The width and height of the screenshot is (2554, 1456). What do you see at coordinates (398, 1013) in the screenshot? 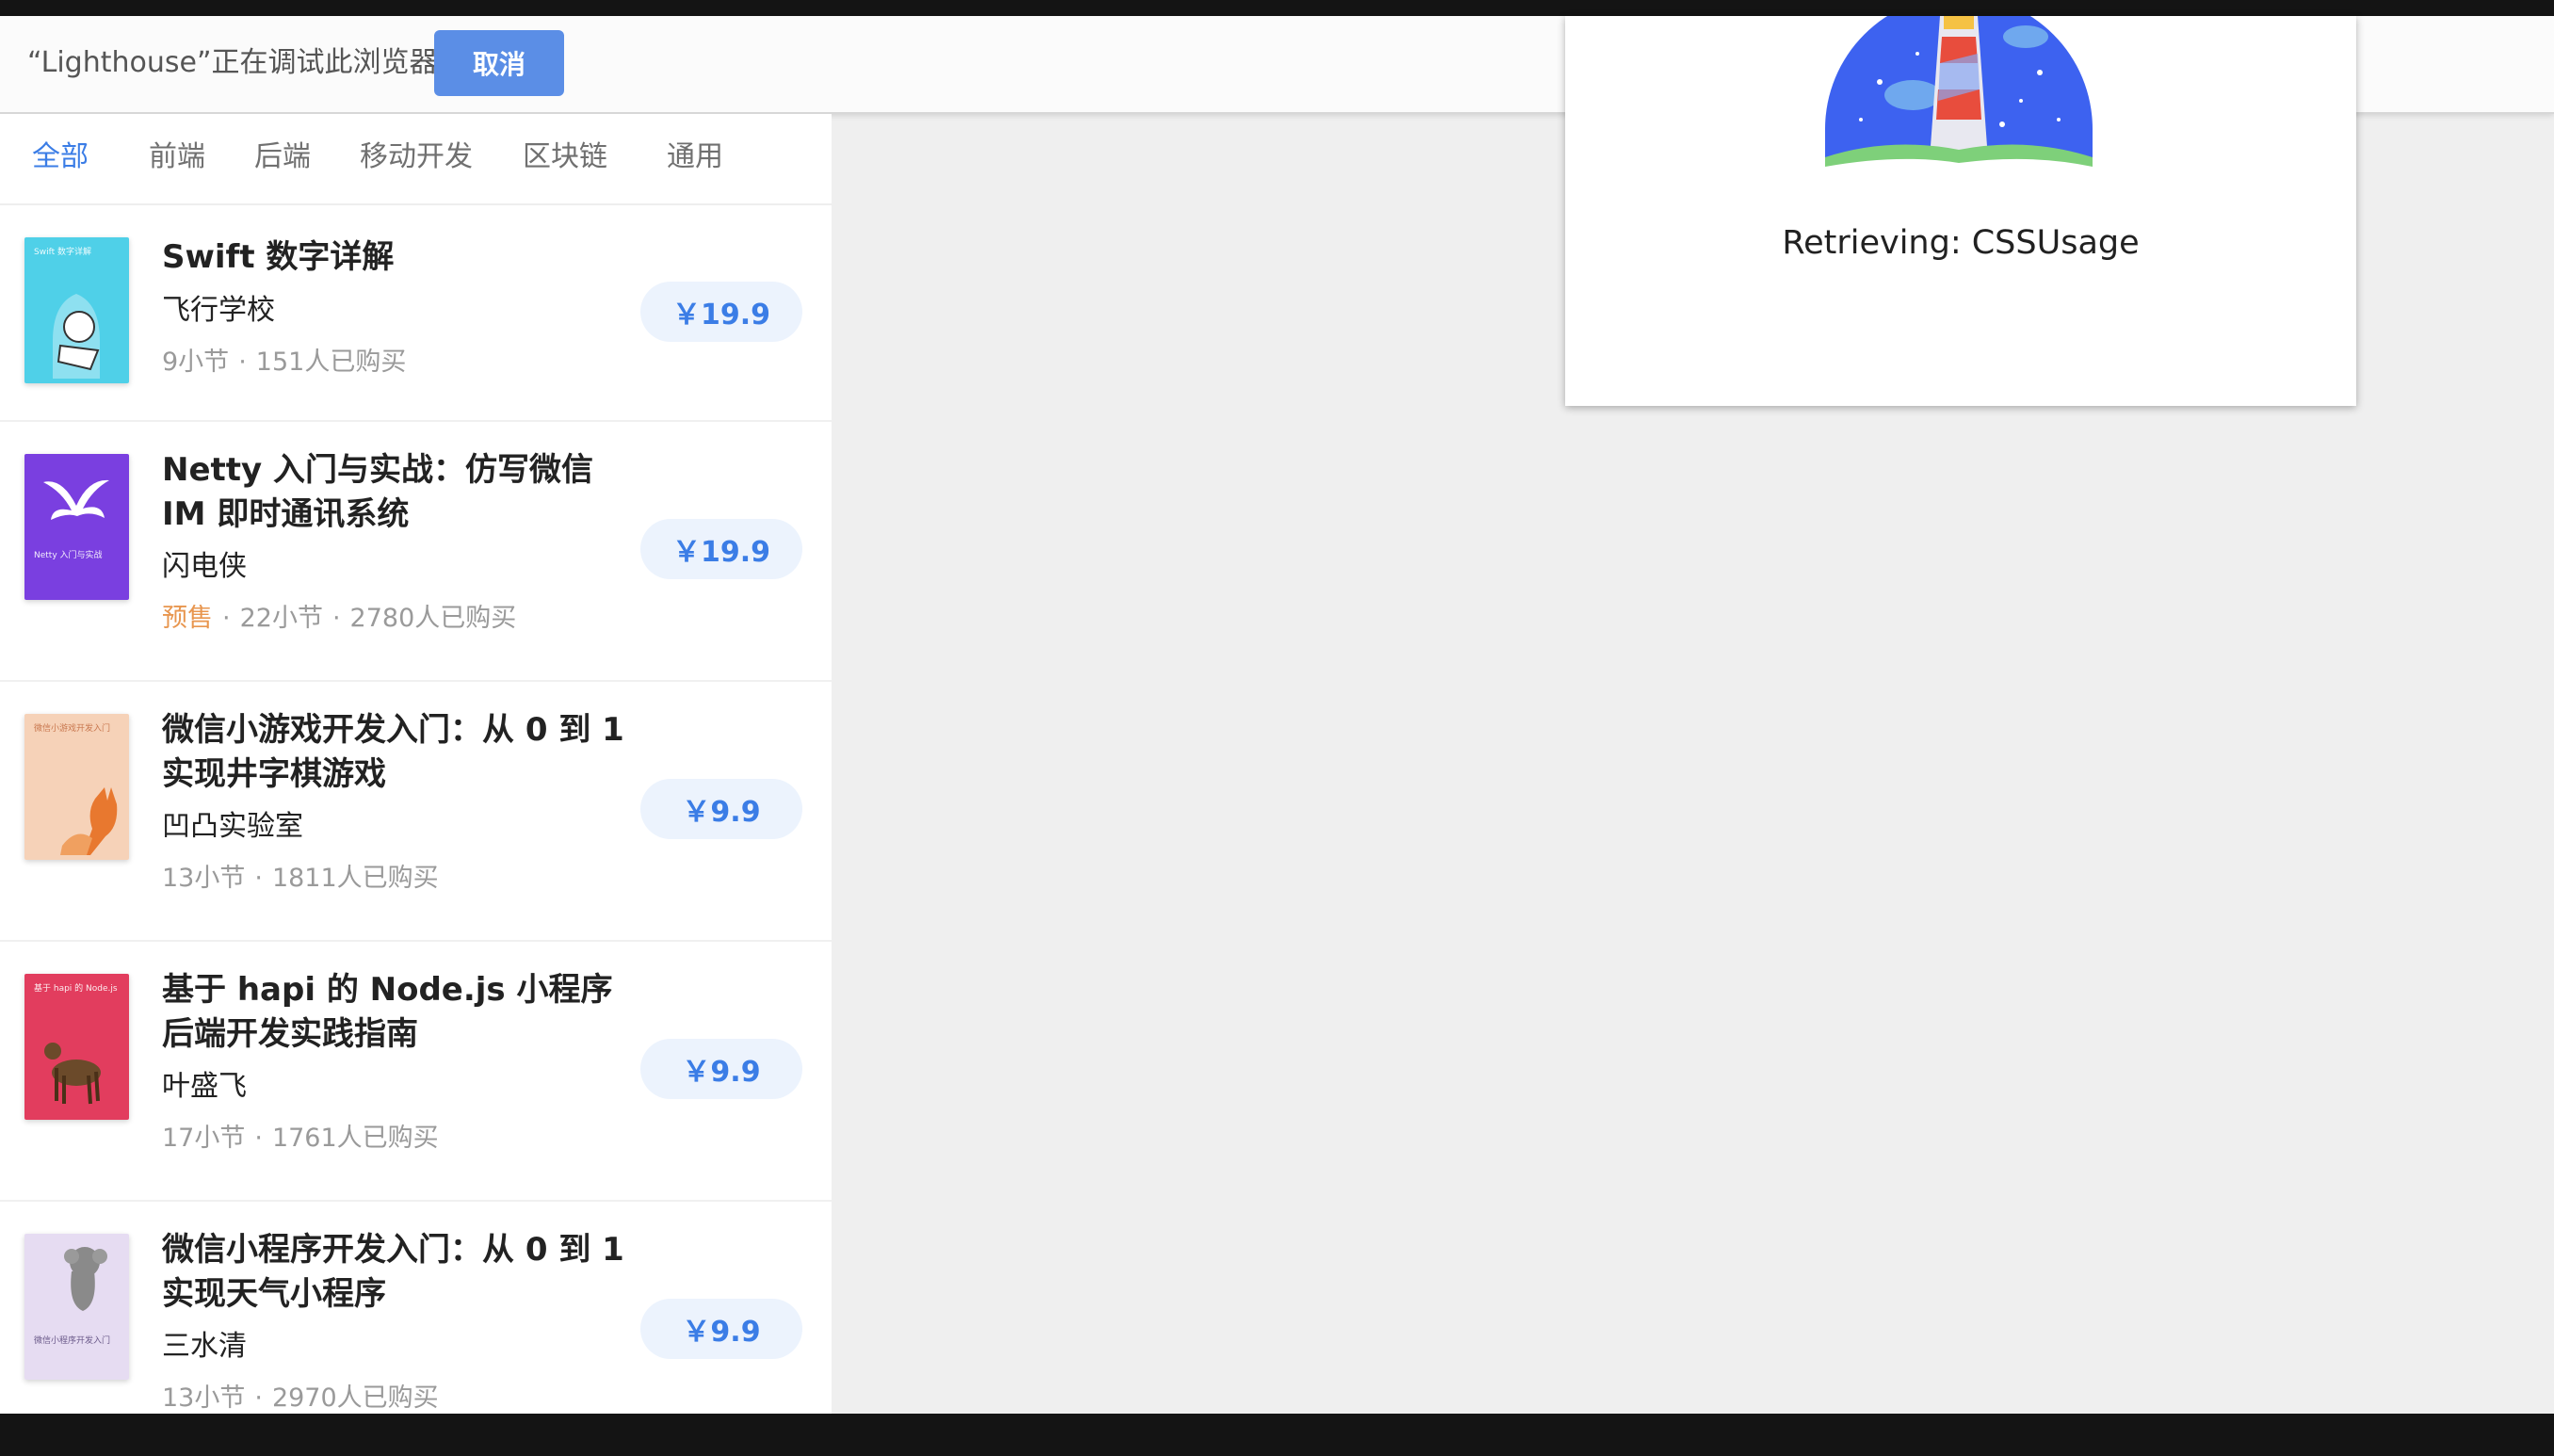
I see `book-title: 基于 hapi 的 Node.js 小程序后端开发实践指南` at bounding box center [398, 1013].